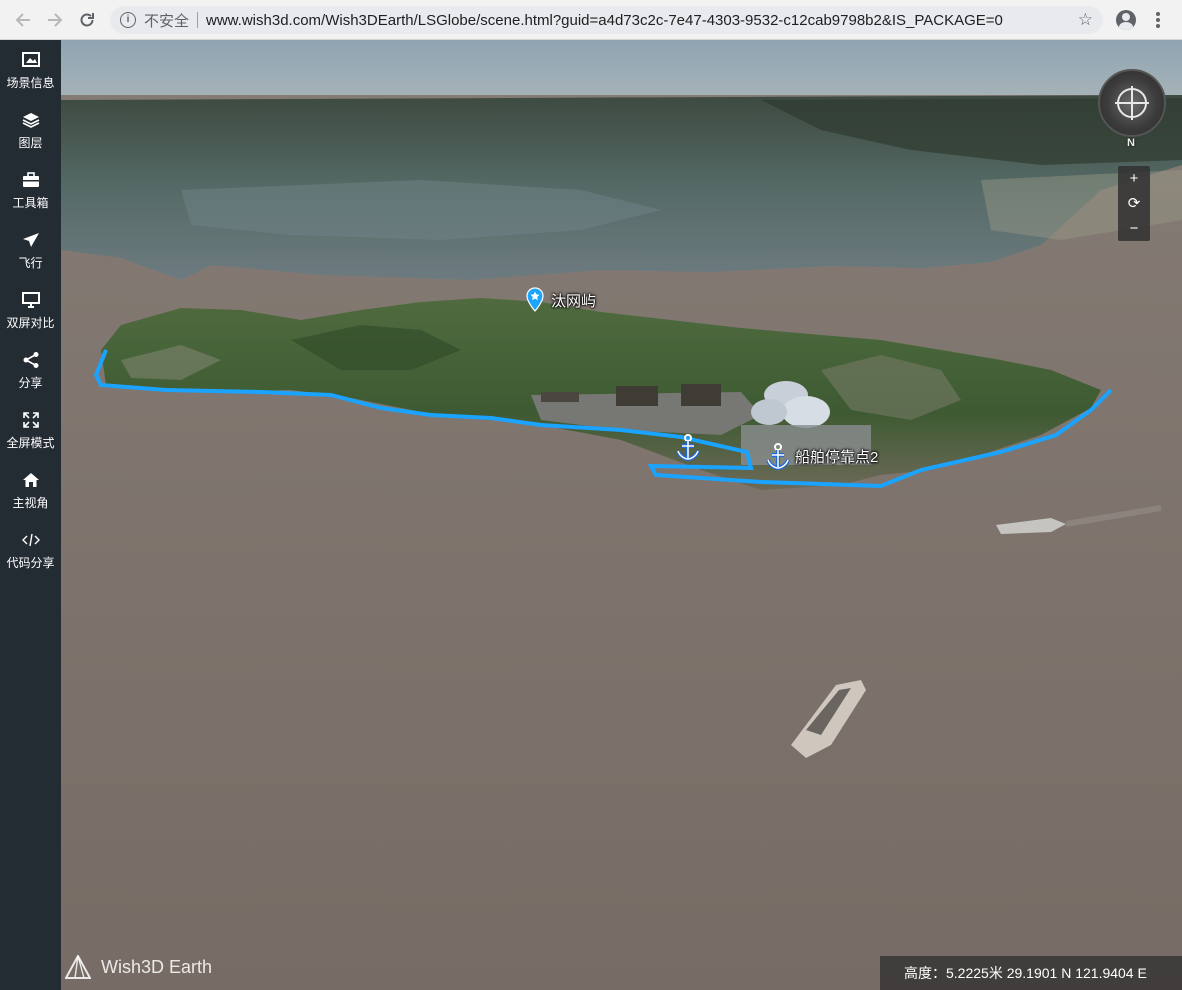 Image resolution: width=1182 pixels, height=990 pixels. I want to click on info-icon: i, so click(128, 20).